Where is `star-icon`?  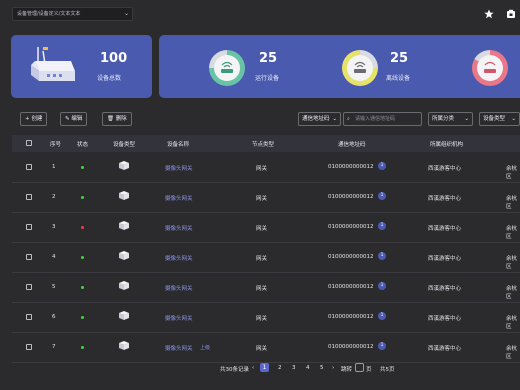
star-icon is located at coordinates (489, 14).